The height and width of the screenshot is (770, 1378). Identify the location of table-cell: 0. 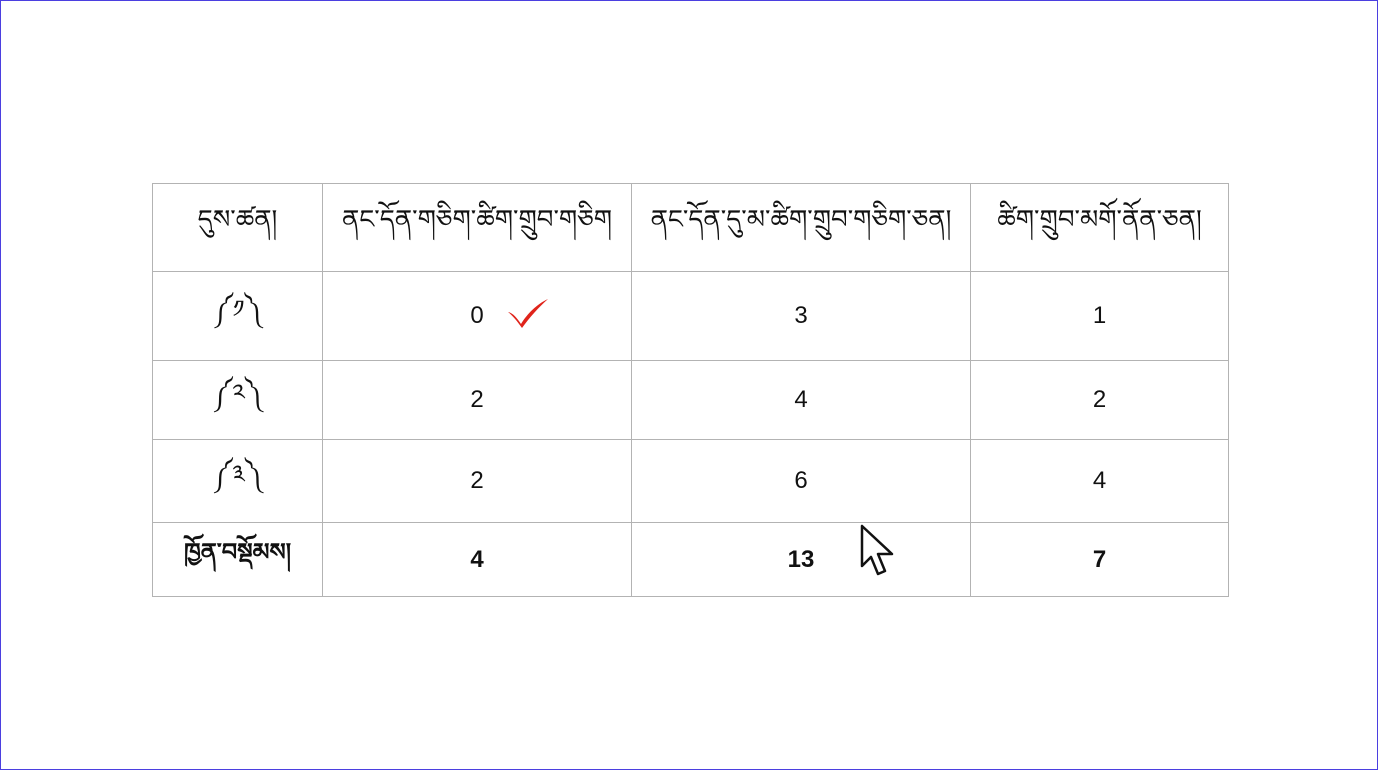
(477, 316).